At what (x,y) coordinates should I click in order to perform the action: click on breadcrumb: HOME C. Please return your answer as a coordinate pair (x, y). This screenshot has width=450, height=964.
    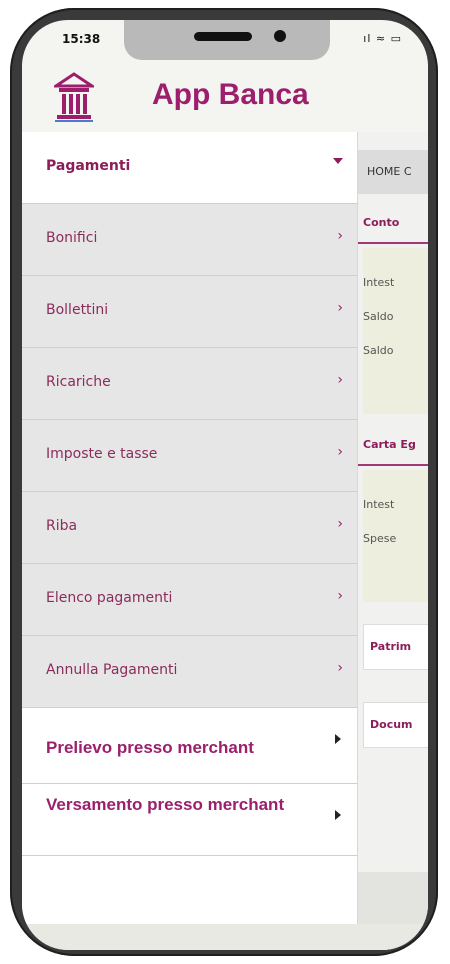
    Looking at the image, I should click on (392, 172).